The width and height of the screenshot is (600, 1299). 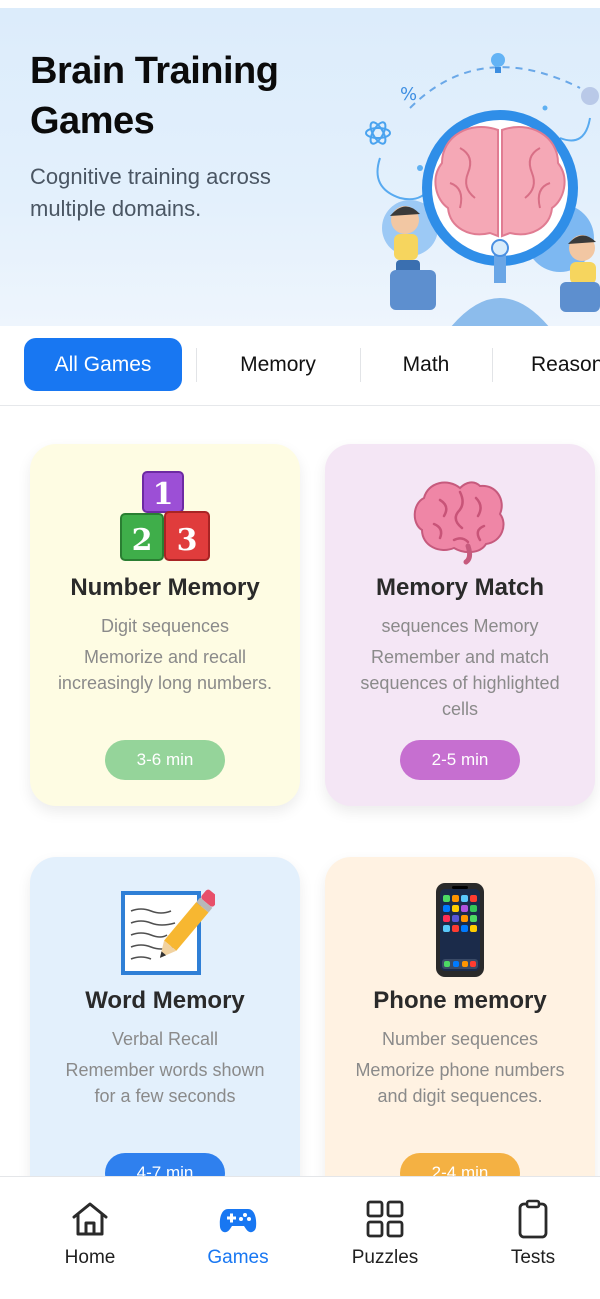 What do you see at coordinates (426, 364) in the screenshot?
I see `tab-math: Math` at bounding box center [426, 364].